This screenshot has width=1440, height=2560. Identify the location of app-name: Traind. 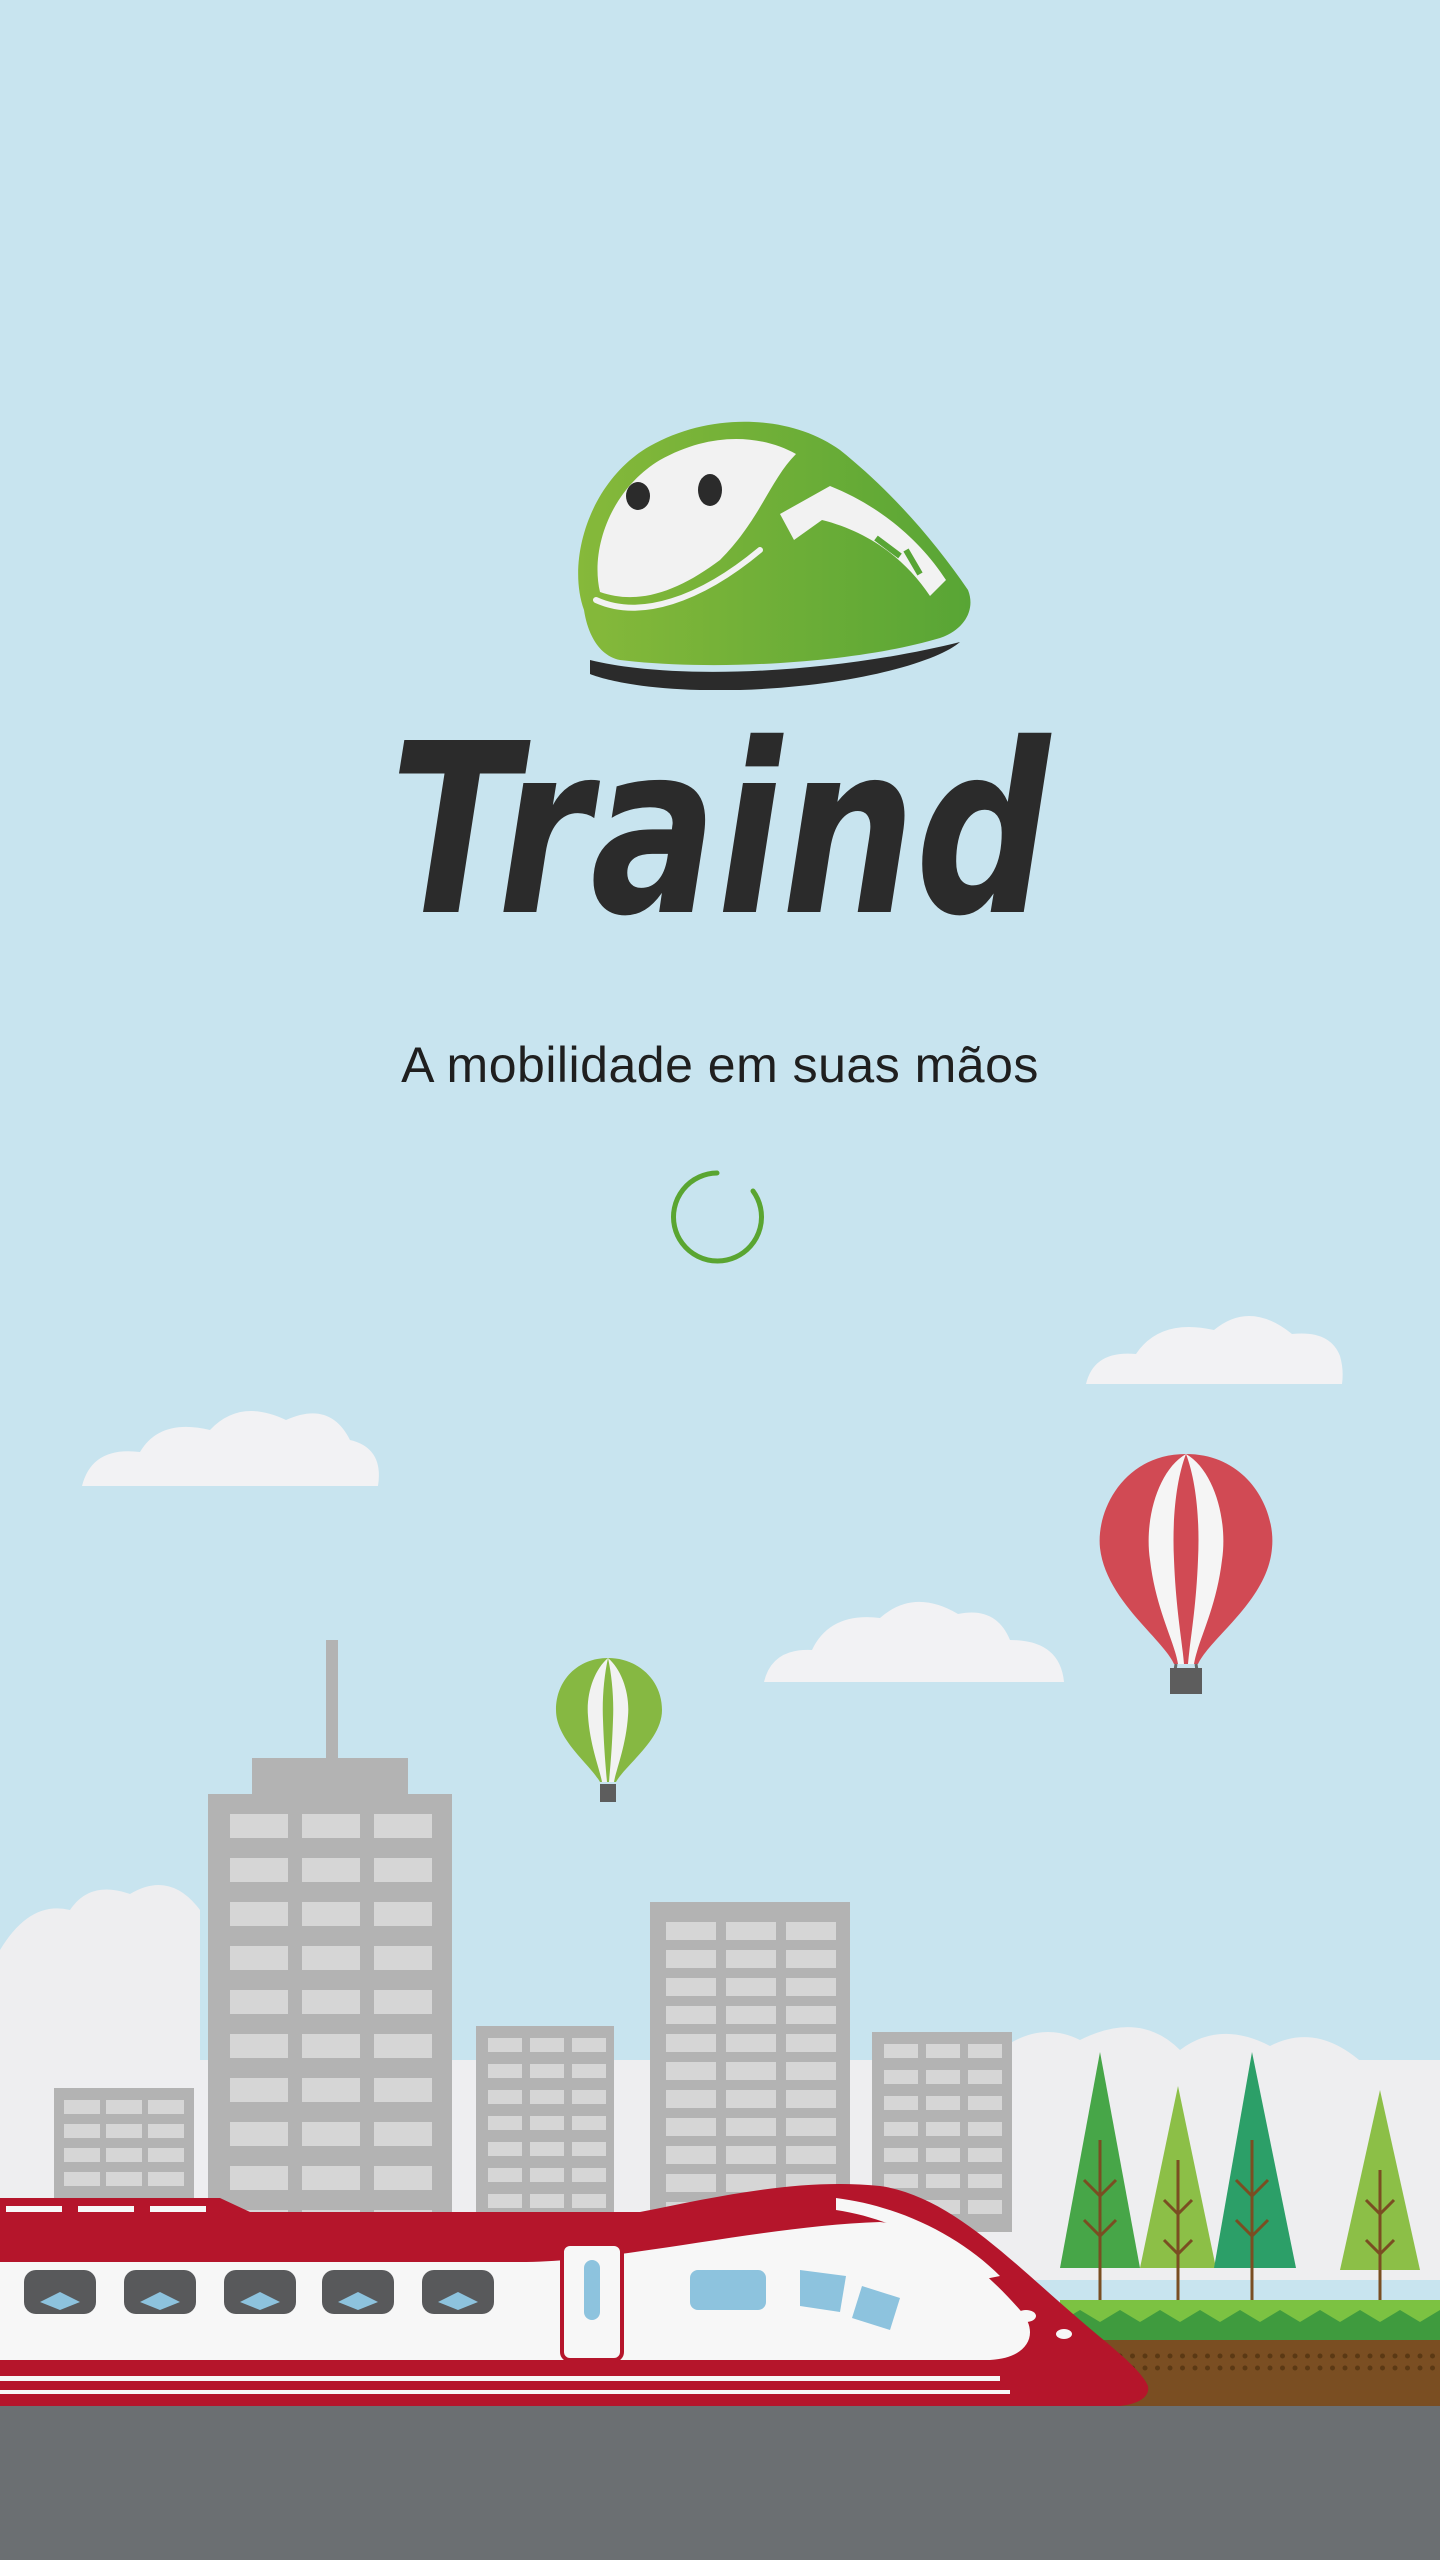
(721, 811).